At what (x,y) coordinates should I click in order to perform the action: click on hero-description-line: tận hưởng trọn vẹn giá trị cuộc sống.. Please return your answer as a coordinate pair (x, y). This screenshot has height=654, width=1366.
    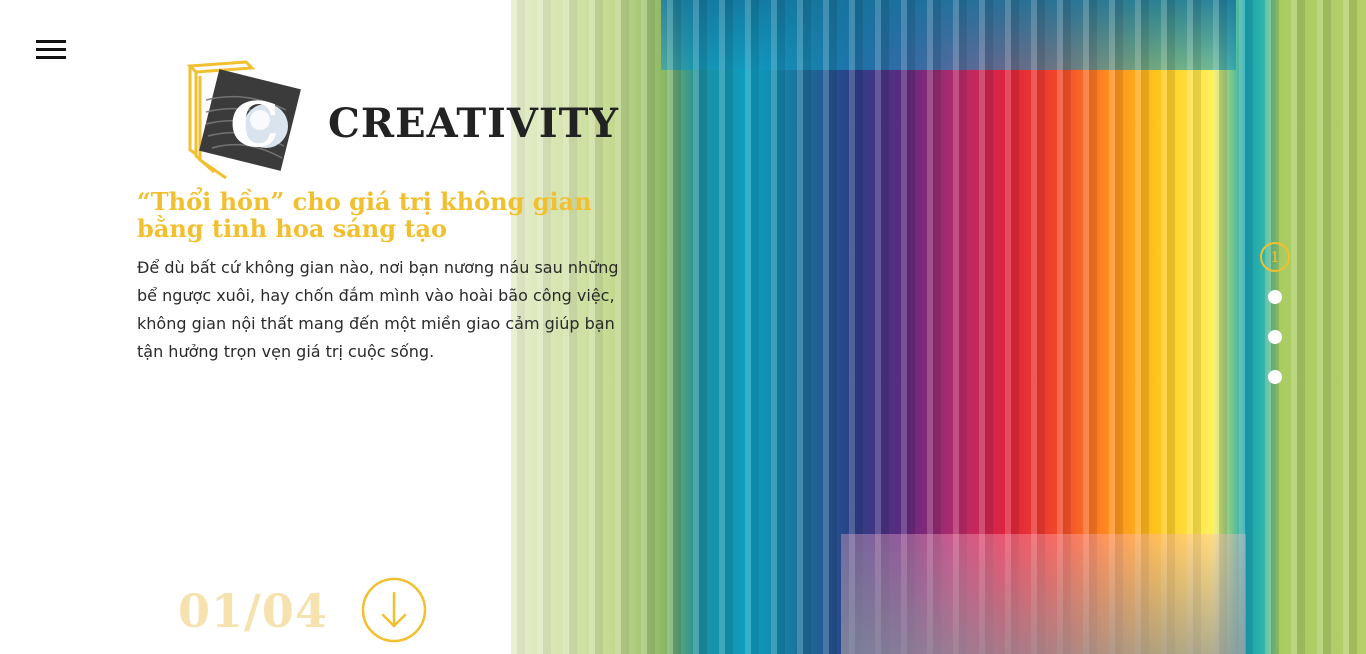
    Looking at the image, I should click on (286, 351).